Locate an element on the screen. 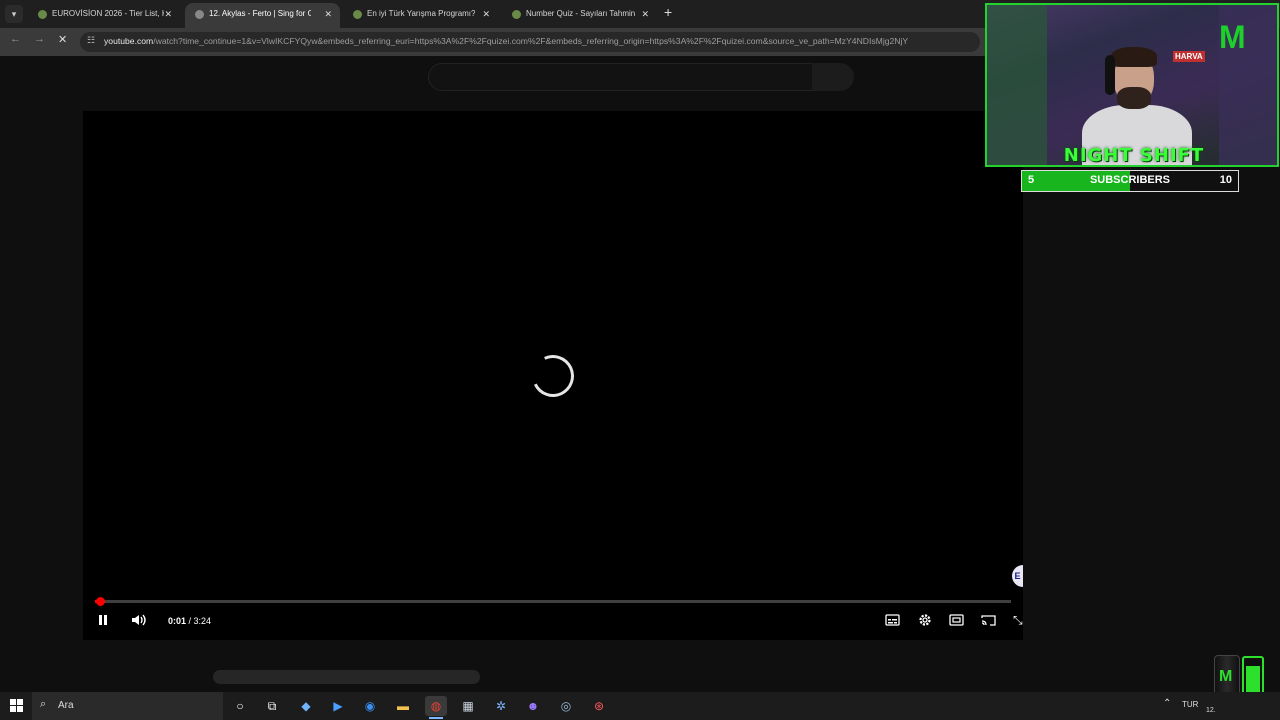 Image resolution: width=1280 pixels, height=720 pixels. fullscreen-icon: ⤡ is located at coordinates (1018, 620).